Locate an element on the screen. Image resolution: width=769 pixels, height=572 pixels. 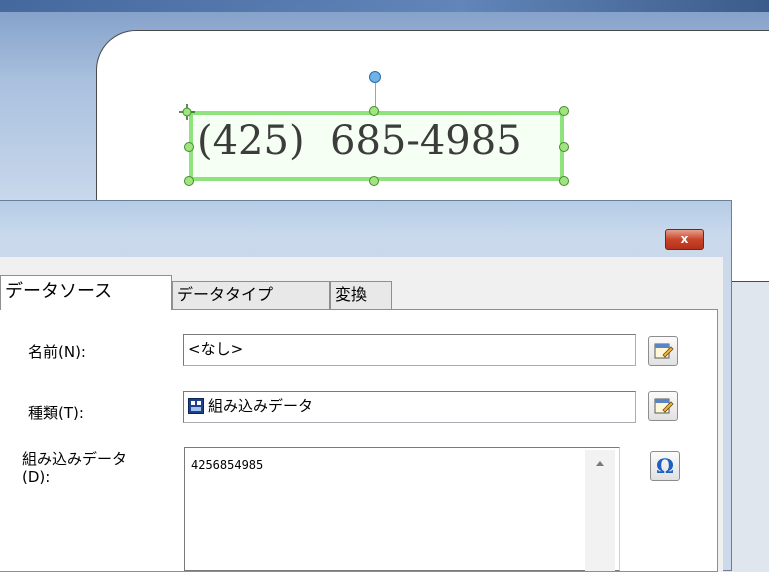
type-field-value: 組み込みデータ is located at coordinates (261, 406).